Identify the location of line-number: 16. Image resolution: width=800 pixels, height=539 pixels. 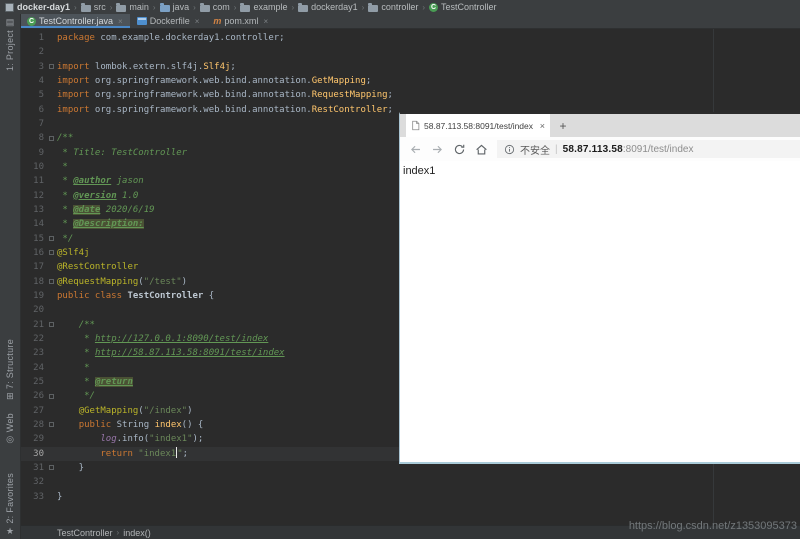
(34, 253).